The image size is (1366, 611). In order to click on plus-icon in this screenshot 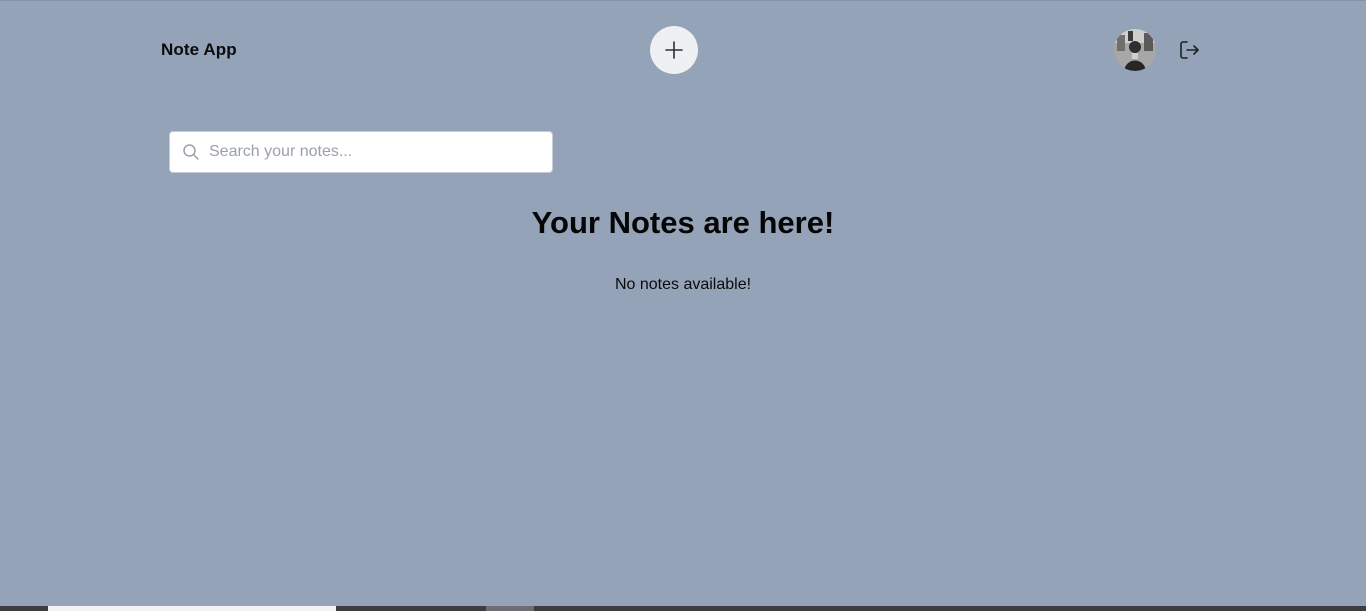, I will do `click(674, 50)`.